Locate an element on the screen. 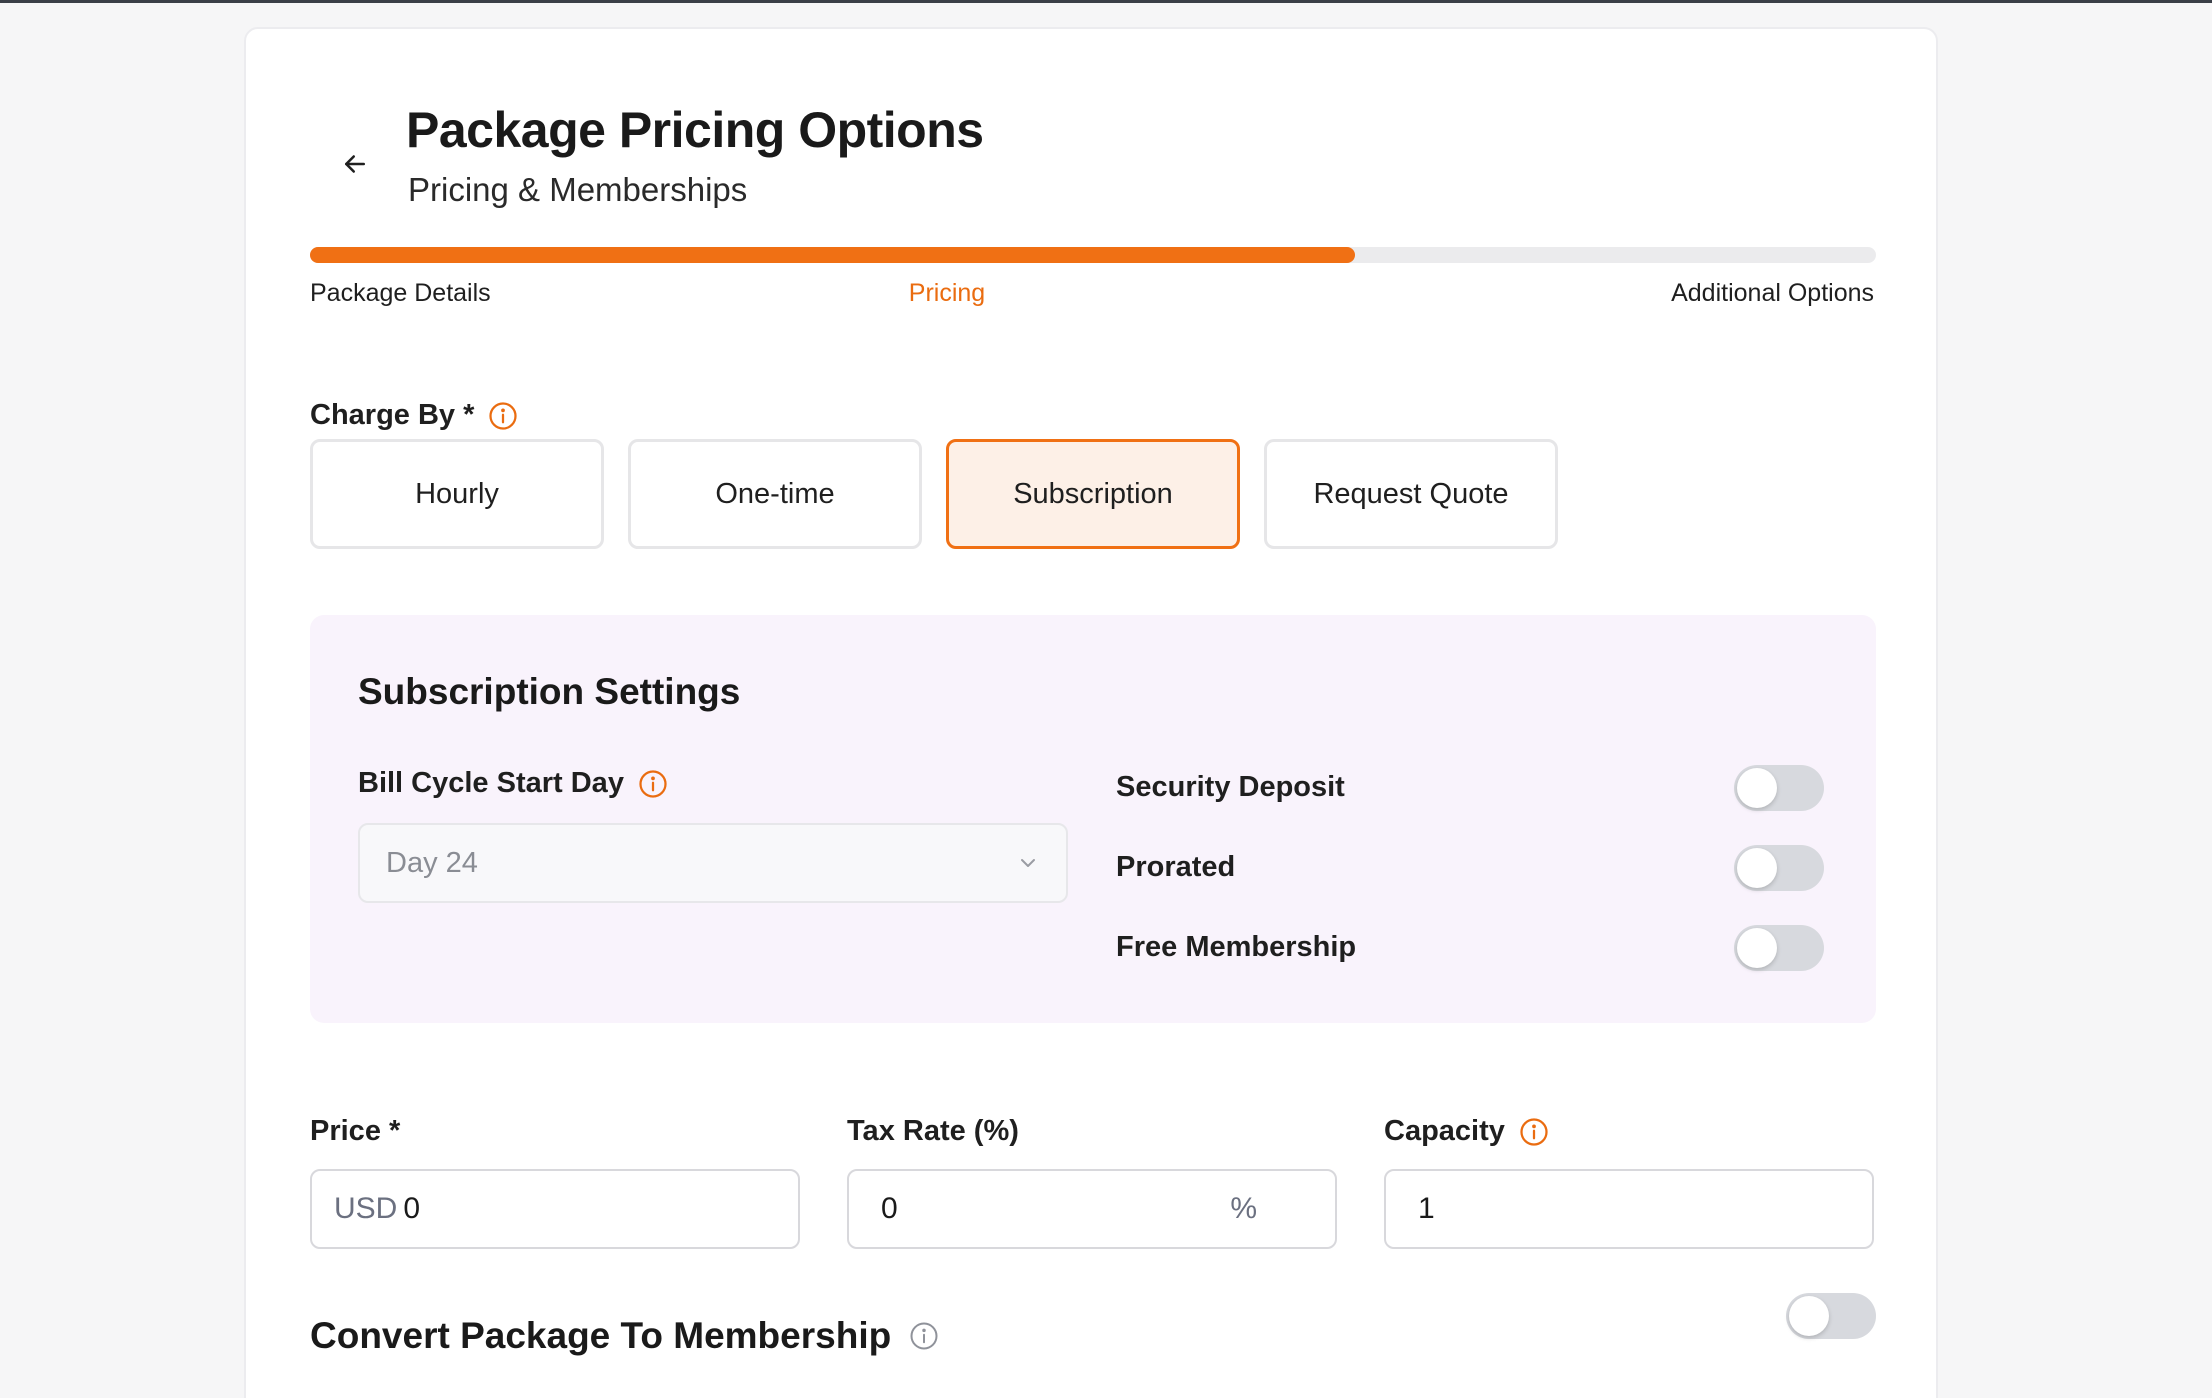  subscription-settings-title: Subscription Settings is located at coordinates (549, 691).